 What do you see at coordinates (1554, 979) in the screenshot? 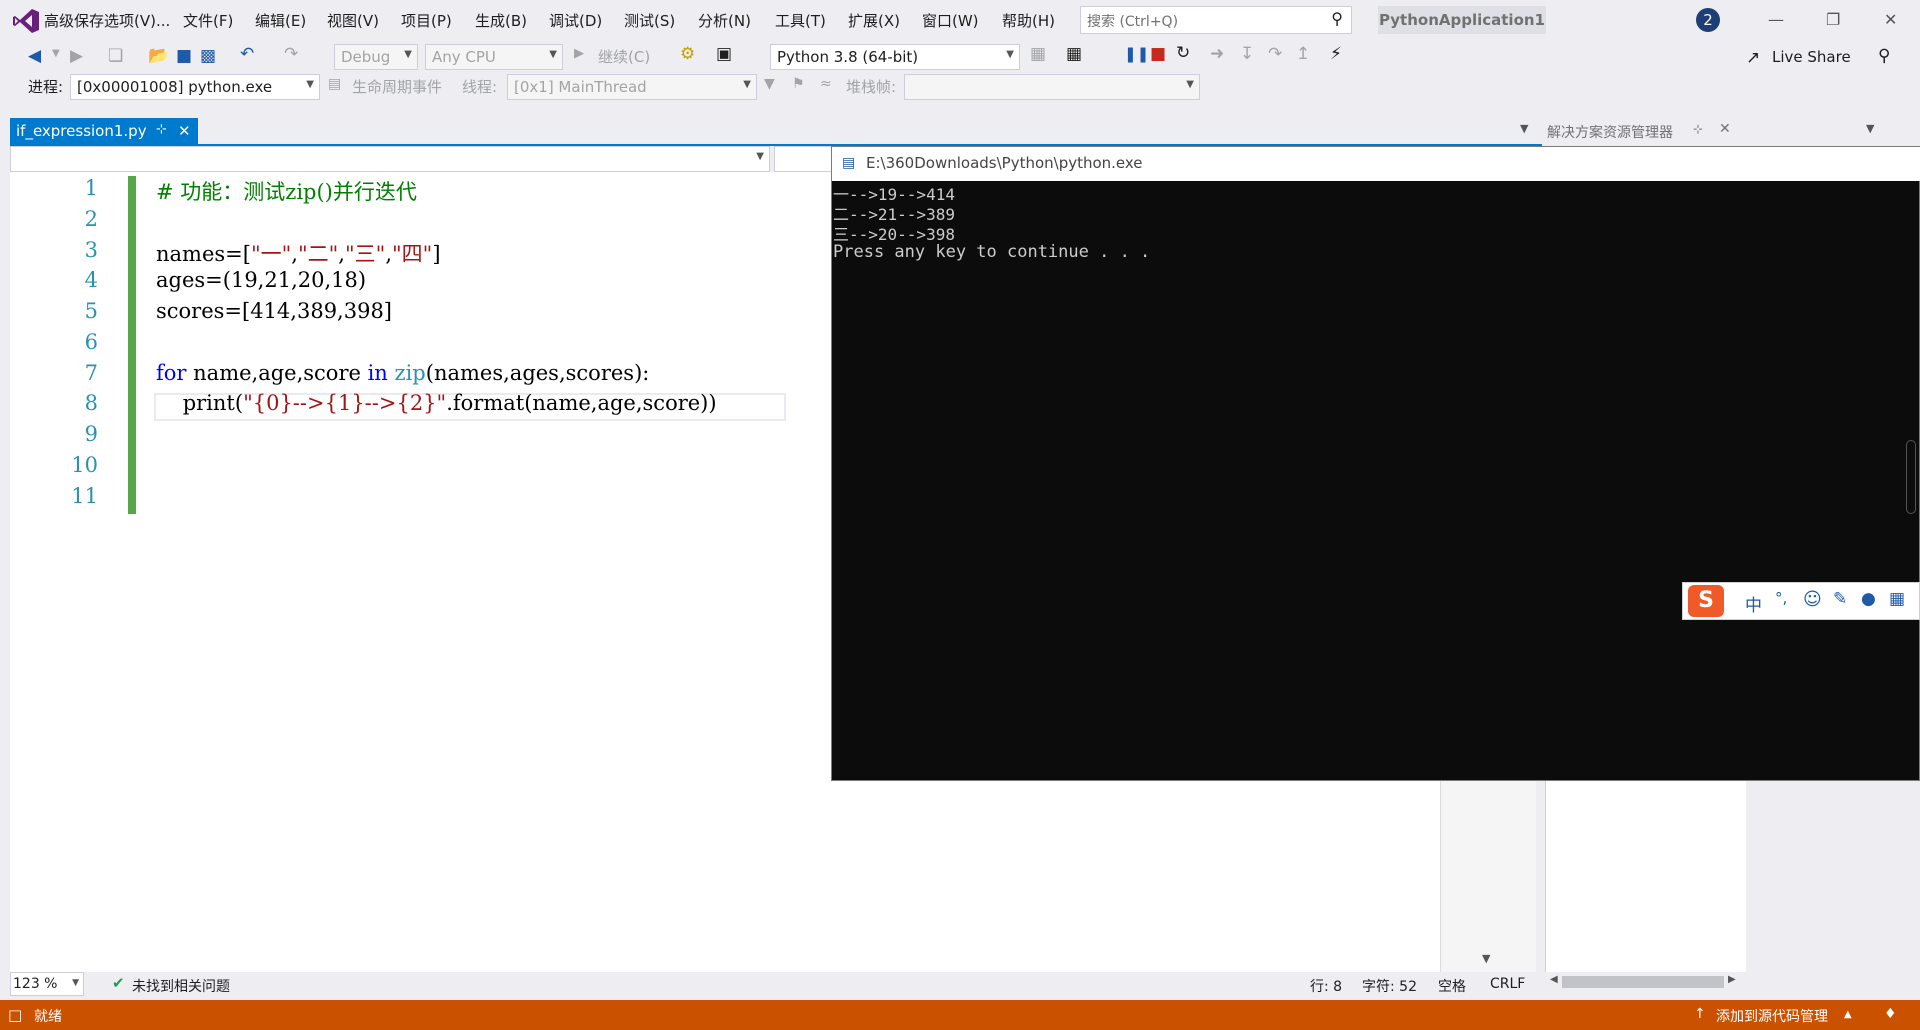
I see `scroll-left-icon: ◀` at bounding box center [1554, 979].